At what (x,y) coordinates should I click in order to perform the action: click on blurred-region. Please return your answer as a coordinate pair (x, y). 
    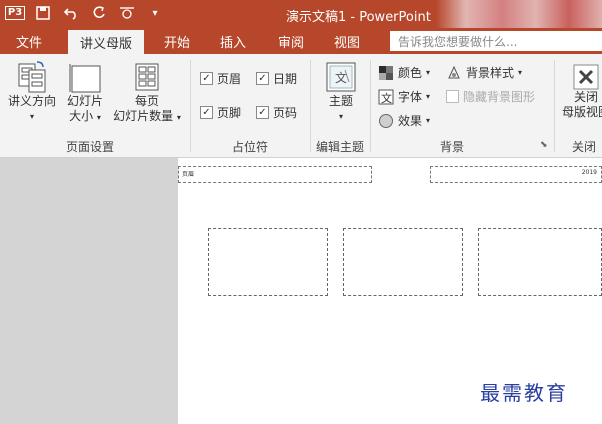
    Looking at the image, I should click on (519, 14).